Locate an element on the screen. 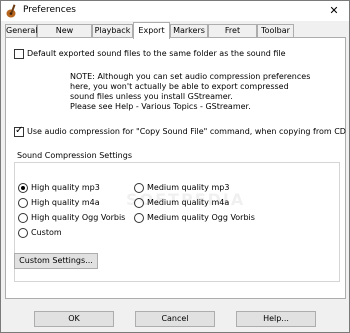 The width and height of the screenshot is (350, 333). radio-selected-dot is located at coordinates (23, 188).